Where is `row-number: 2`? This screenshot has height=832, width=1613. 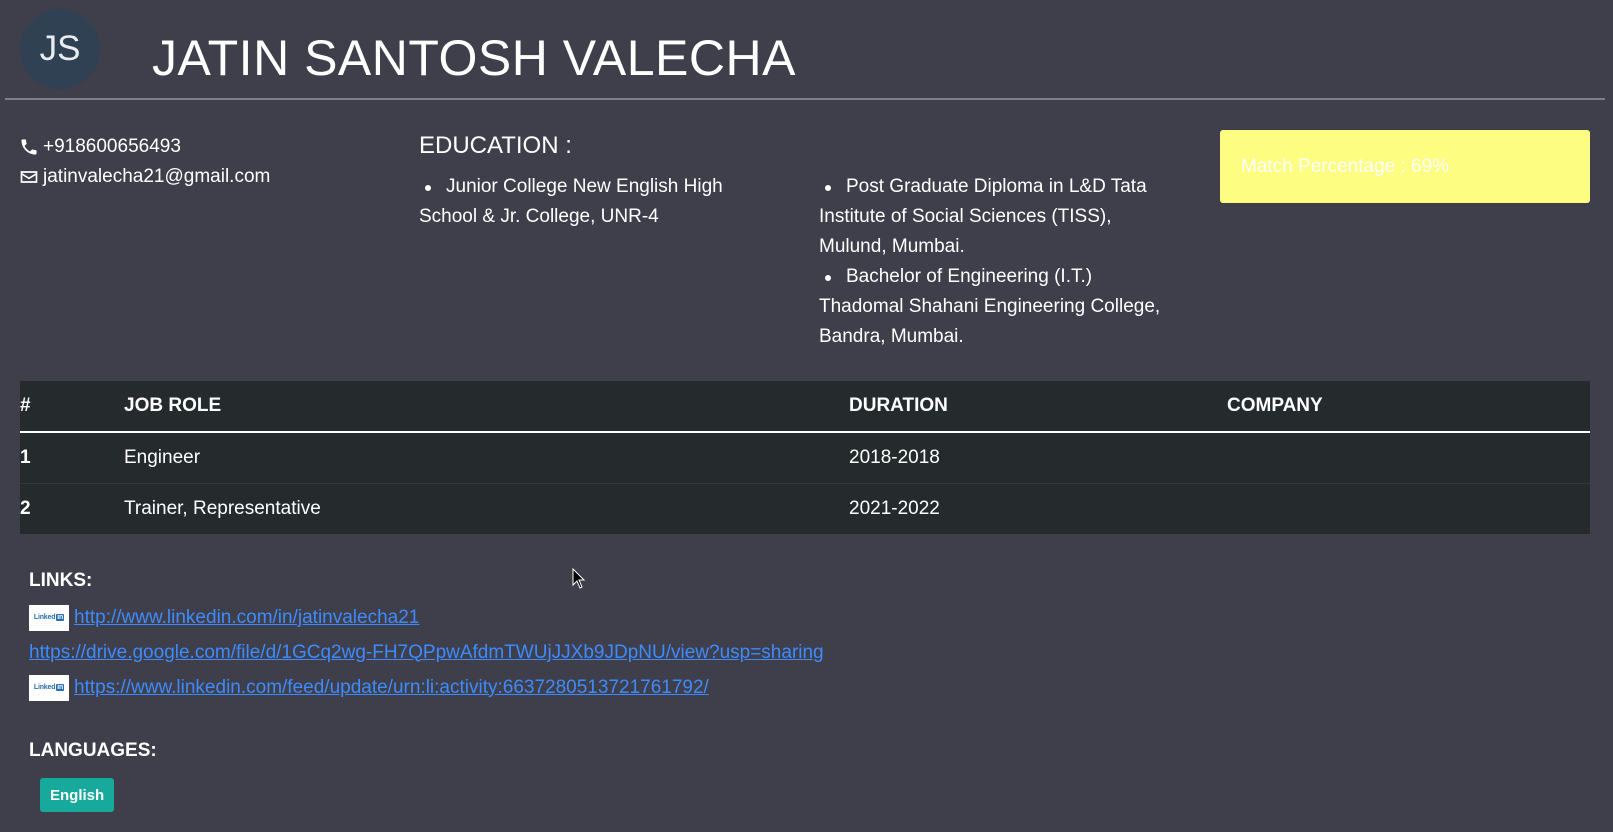
row-number: 2 is located at coordinates (25, 508).